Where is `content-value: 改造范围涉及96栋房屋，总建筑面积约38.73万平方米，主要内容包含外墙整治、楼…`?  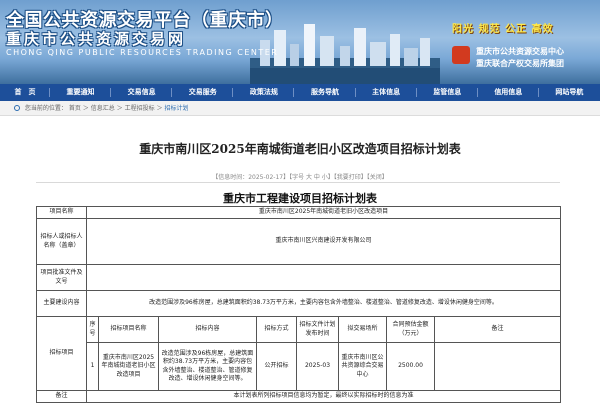 content-value: 改造范围涉及96栋房屋，总建筑面积约38.73万平方米，主要内容包含外墙整治、楼… is located at coordinates (323, 303).